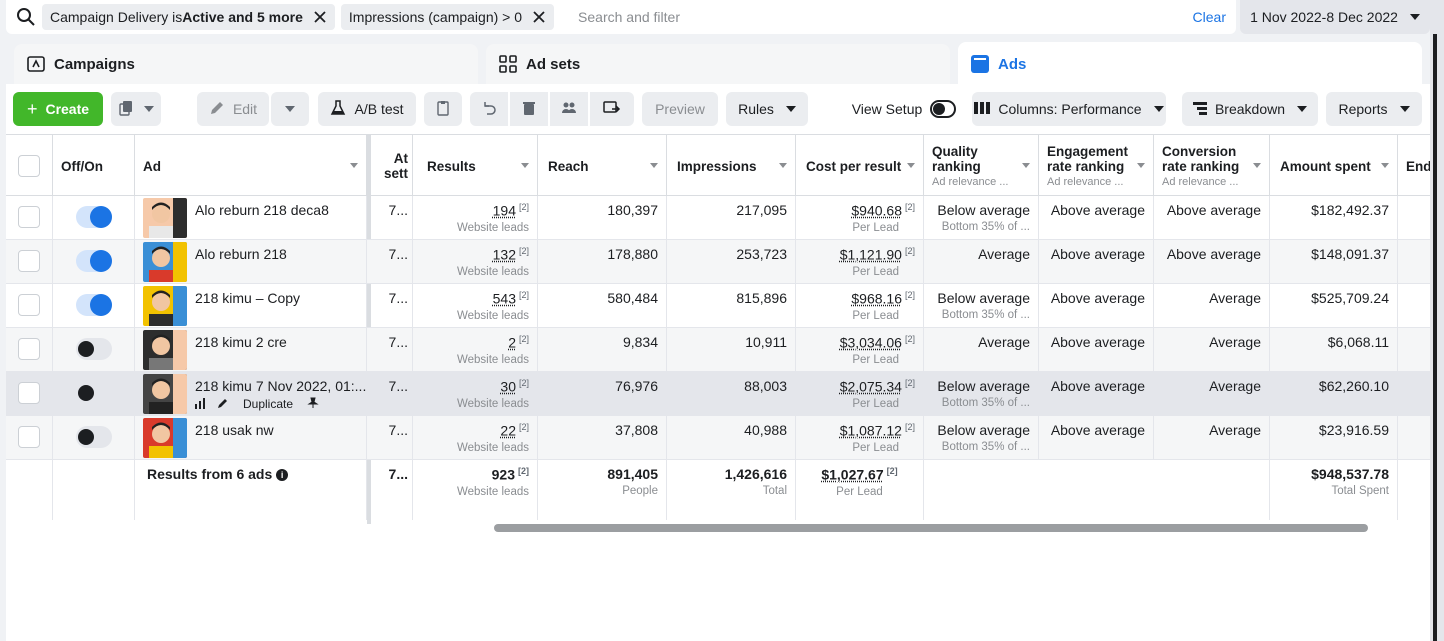 The width and height of the screenshot is (1444, 641). What do you see at coordinates (718, 64) in the screenshot?
I see `tab-ad-sets: Ad sets` at bounding box center [718, 64].